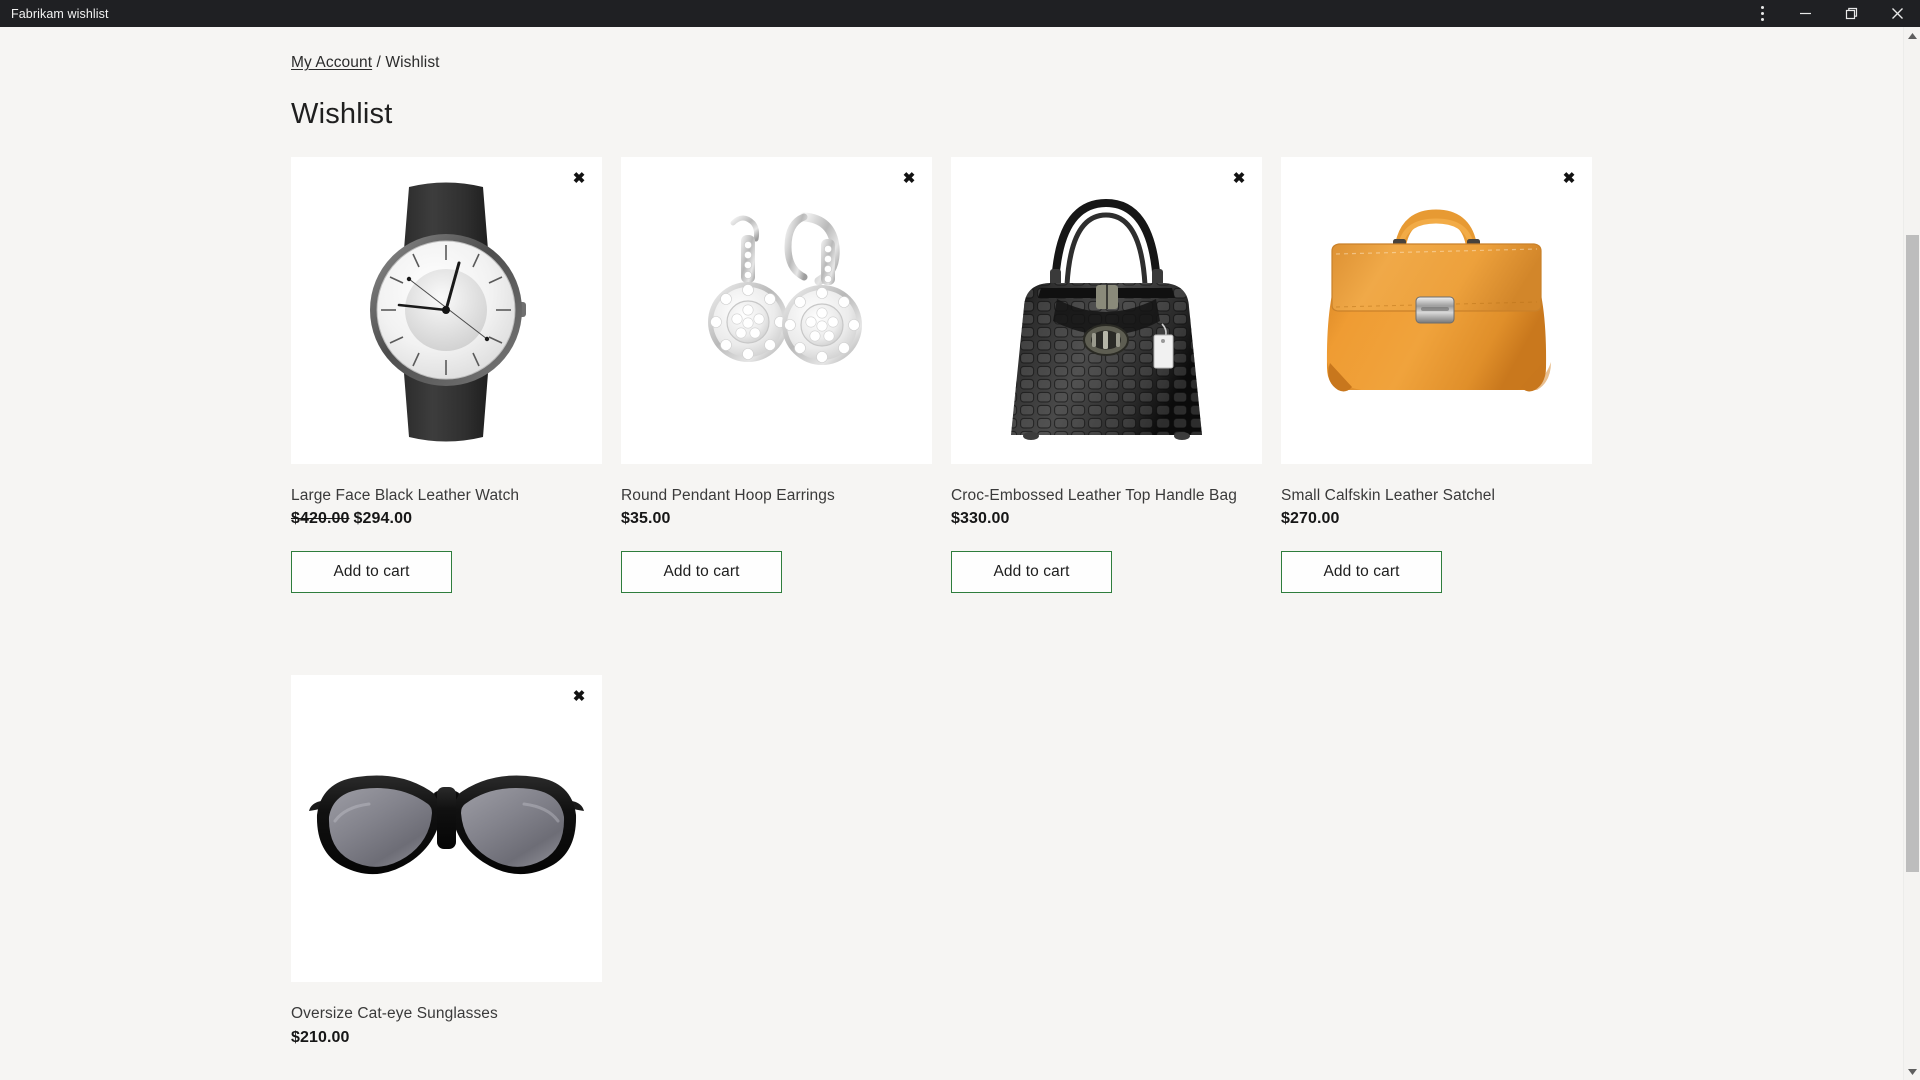 The height and width of the screenshot is (1080, 1920). What do you see at coordinates (412, 62) in the screenshot?
I see `breadcrumb-current-wishlist: Wishlist` at bounding box center [412, 62].